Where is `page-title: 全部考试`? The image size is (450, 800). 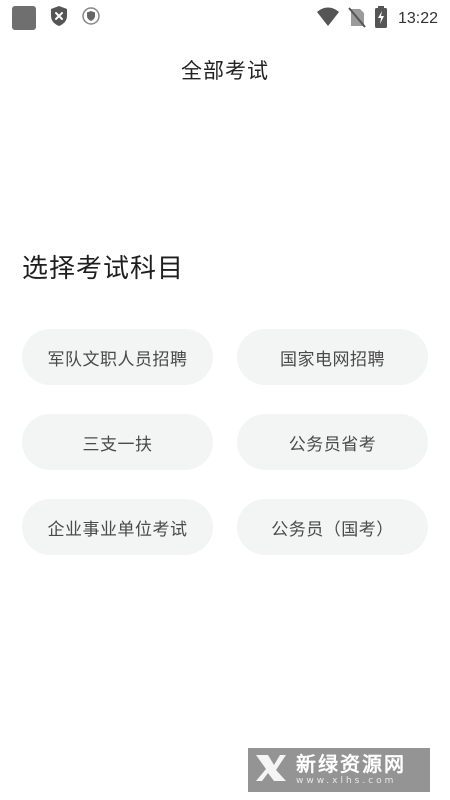 page-title: 全部考试 is located at coordinates (225, 71).